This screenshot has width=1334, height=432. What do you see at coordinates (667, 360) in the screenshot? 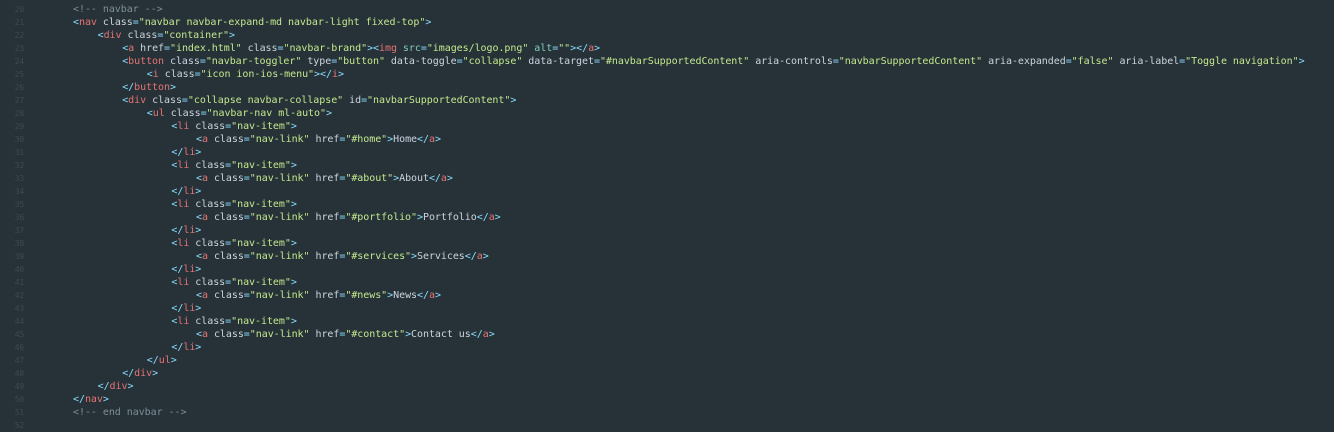
I see `code-line: 47 </ul>` at bounding box center [667, 360].